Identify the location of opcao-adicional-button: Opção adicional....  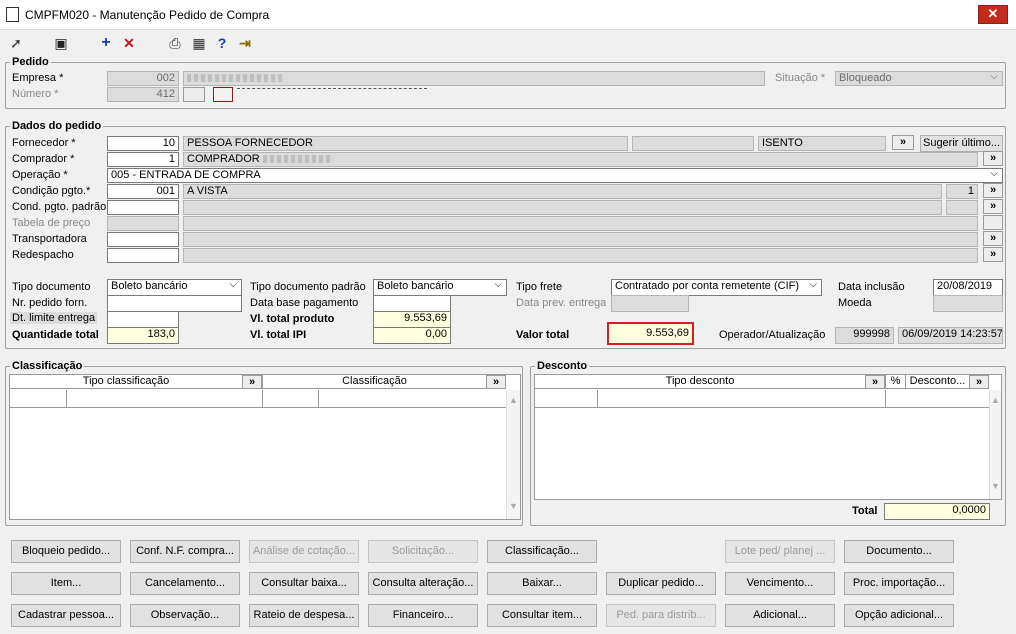
(899, 615).